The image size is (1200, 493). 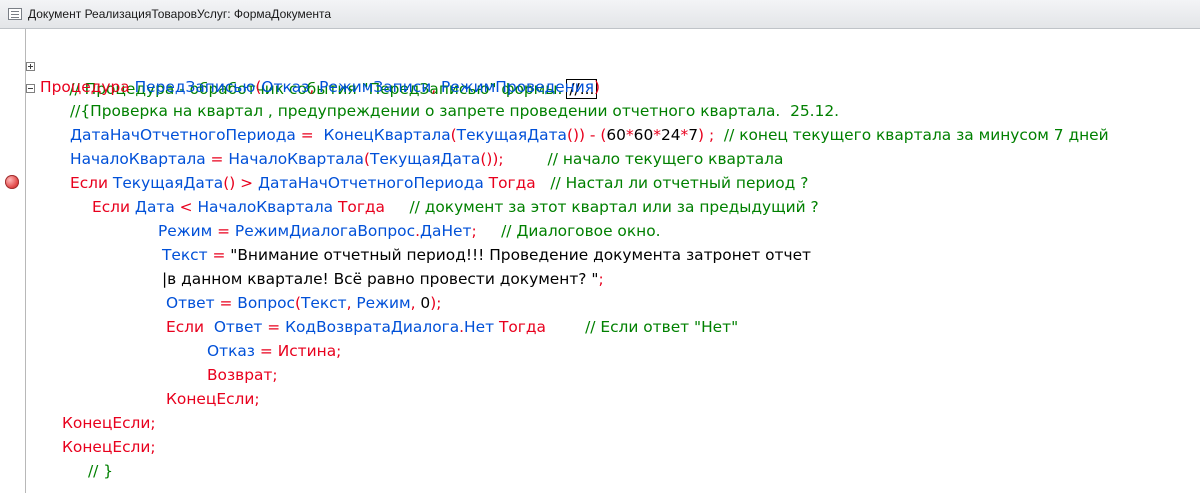 What do you see at coordinates (304, 303) in the screenshot?
I see `code-line-11: Ответ = Вопрос(Текст, Режим, 0);` at bounding box center [304, 303].